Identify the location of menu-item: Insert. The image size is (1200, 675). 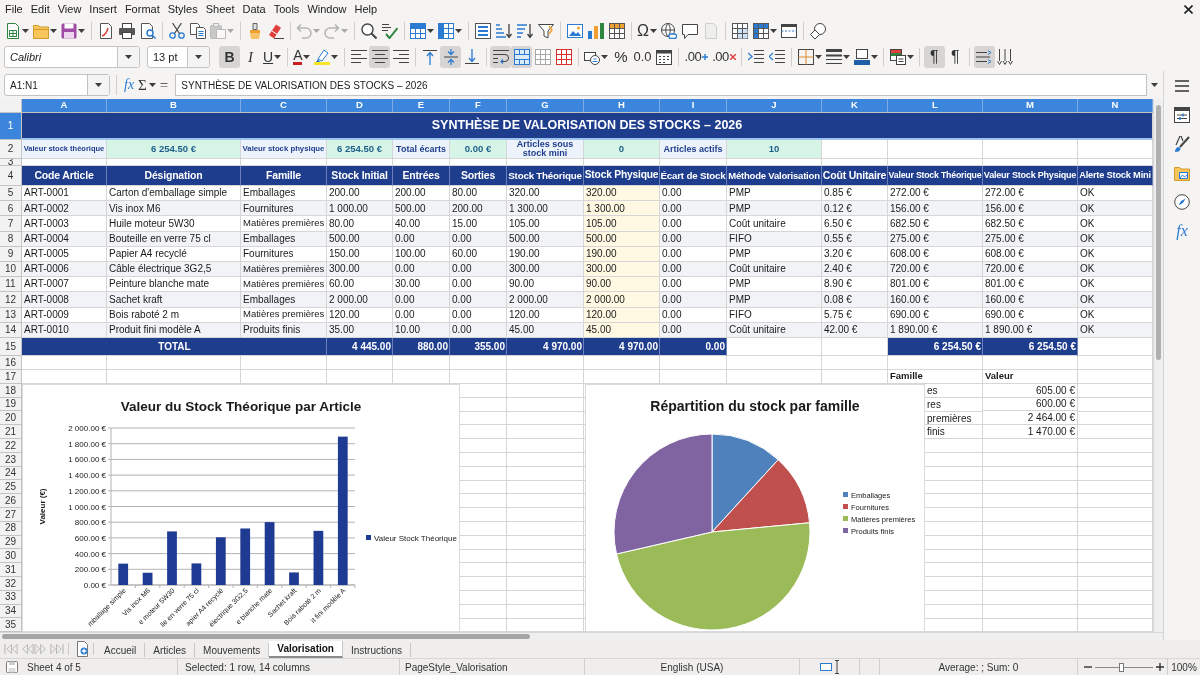
(103, 9).